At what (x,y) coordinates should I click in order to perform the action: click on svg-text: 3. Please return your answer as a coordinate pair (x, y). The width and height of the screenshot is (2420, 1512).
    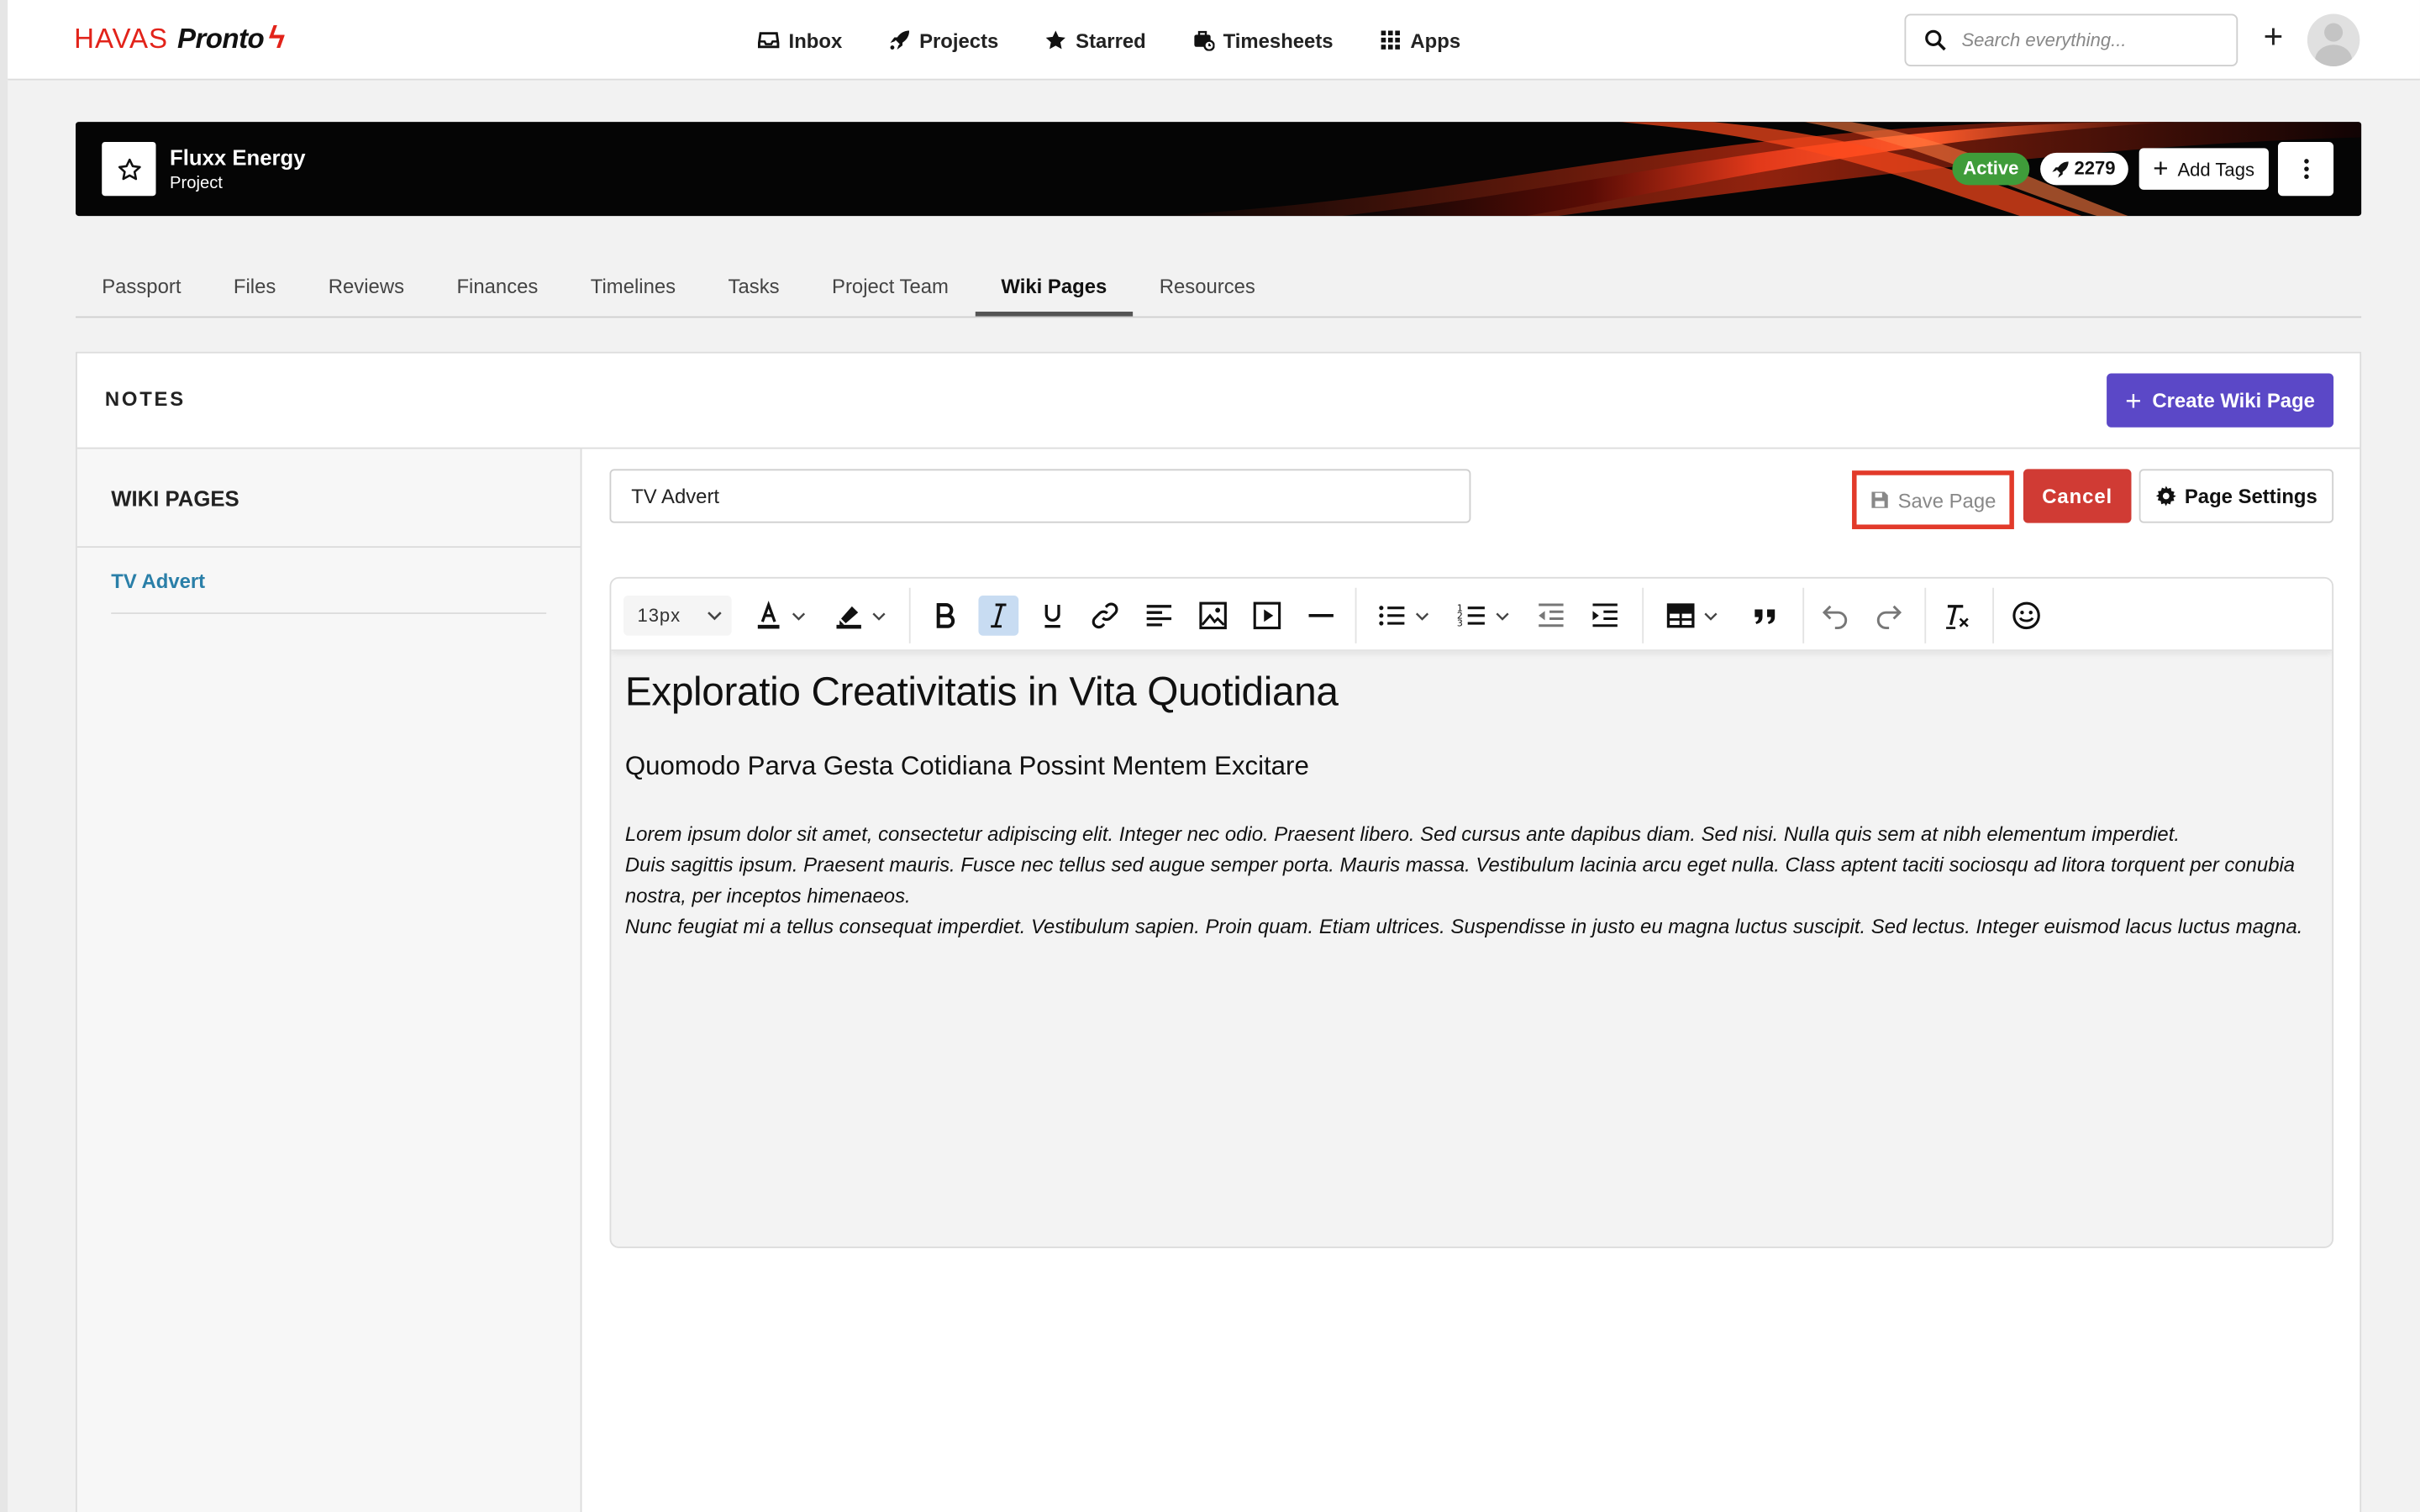
    Looking at the image, I should click on (1459, 623).